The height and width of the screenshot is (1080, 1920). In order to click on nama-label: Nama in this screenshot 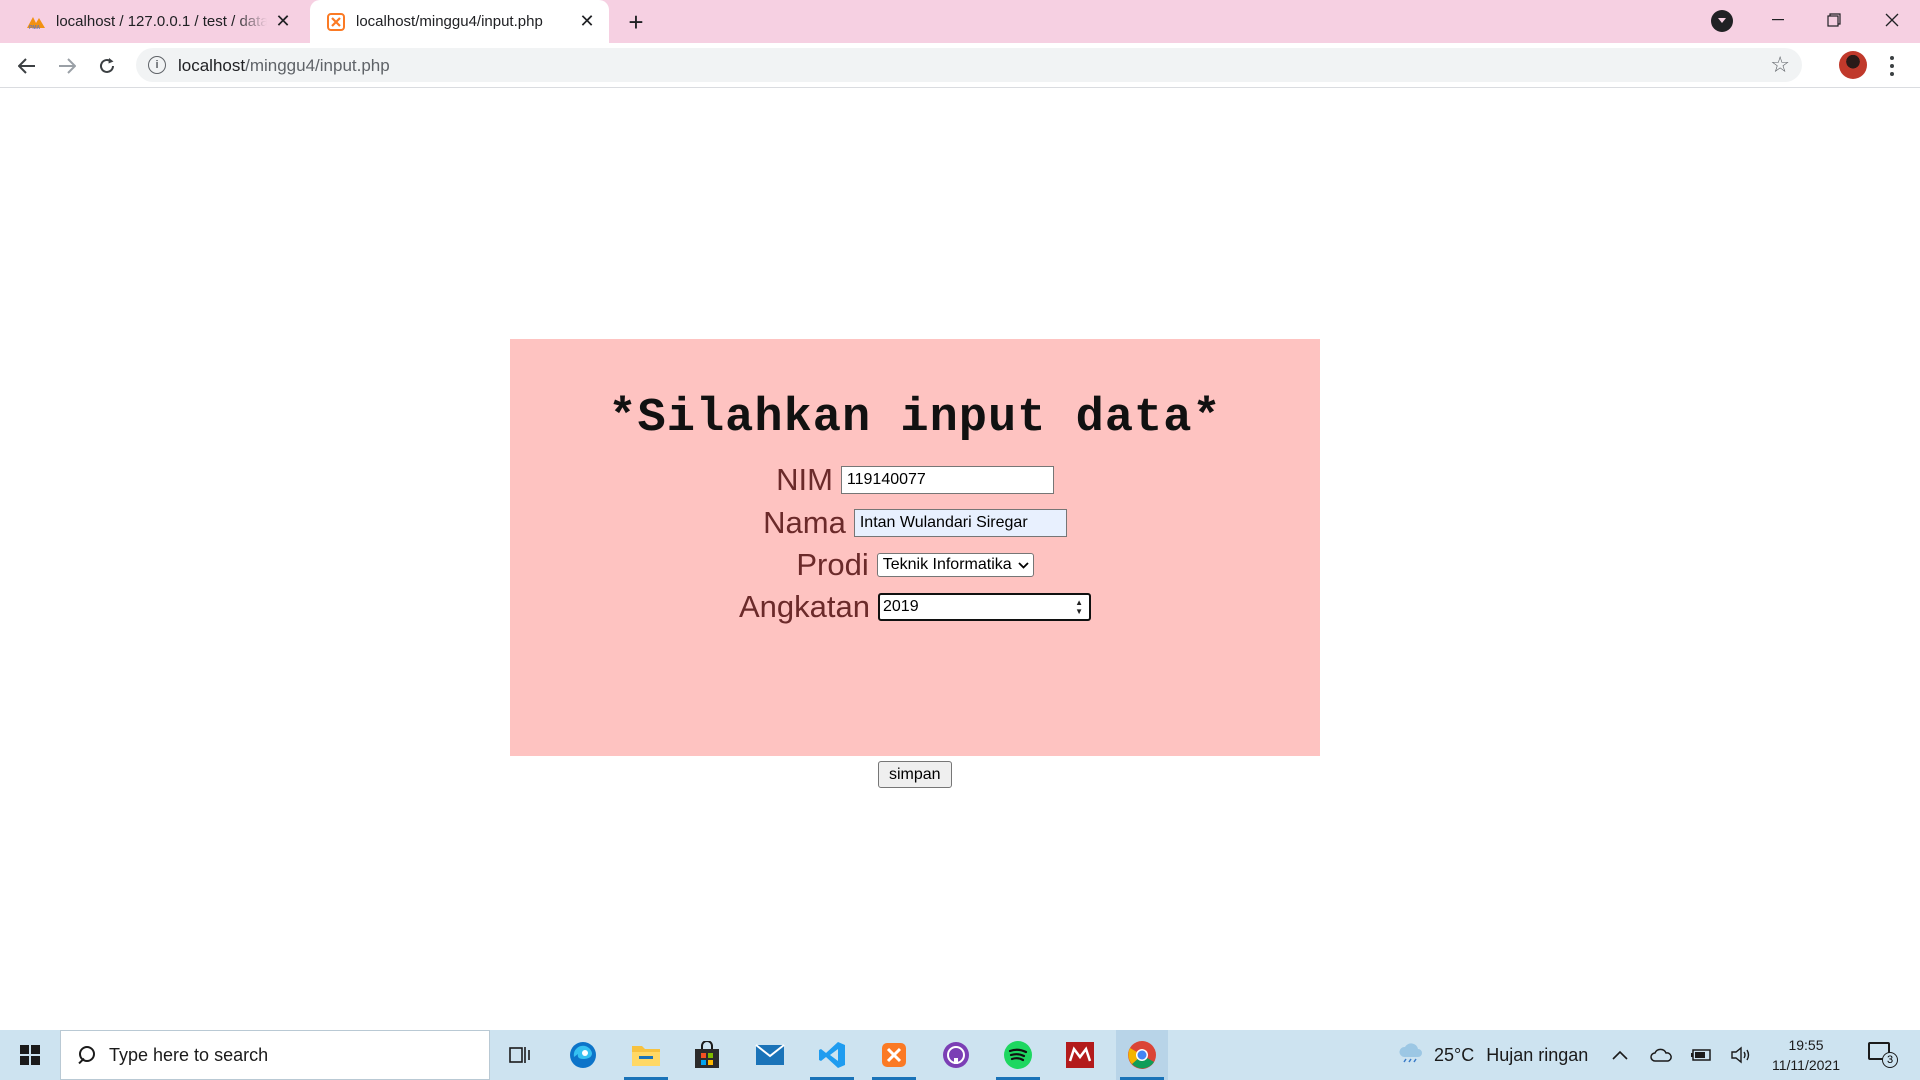, I will do `click(804, 522)`.